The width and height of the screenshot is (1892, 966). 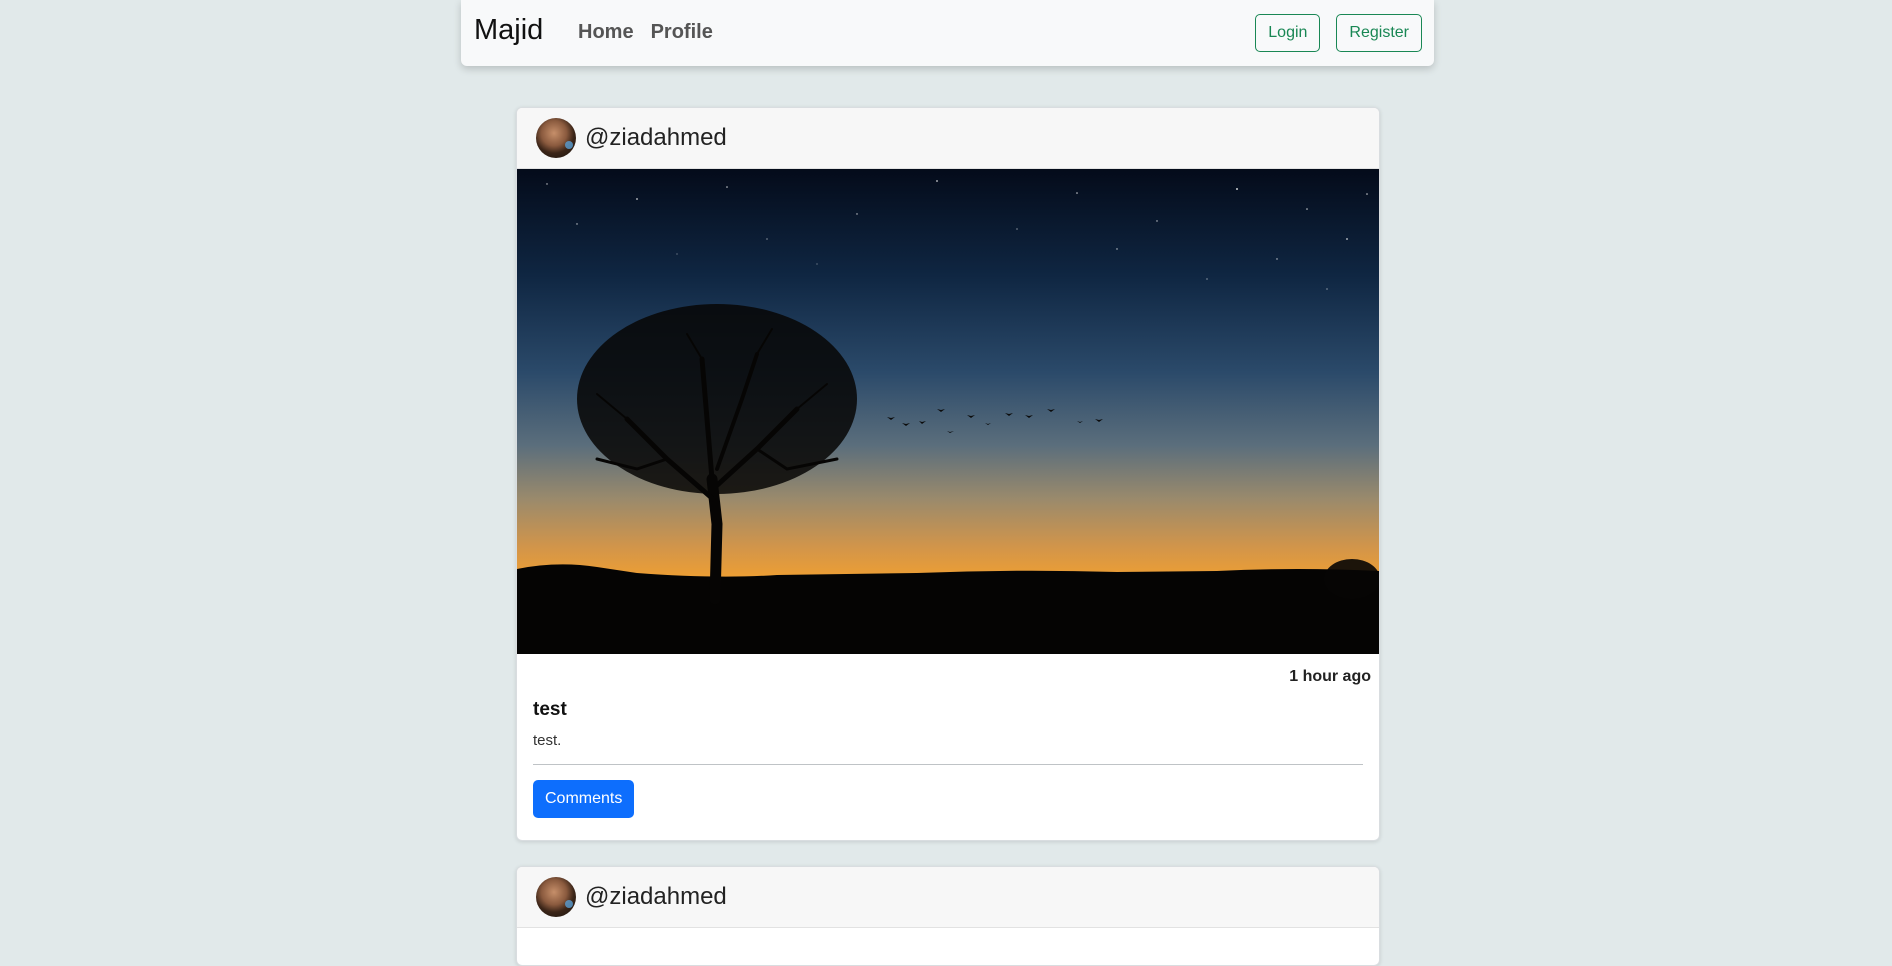 I want to click on nav-link-home: Home, so click(x=606, y=32).